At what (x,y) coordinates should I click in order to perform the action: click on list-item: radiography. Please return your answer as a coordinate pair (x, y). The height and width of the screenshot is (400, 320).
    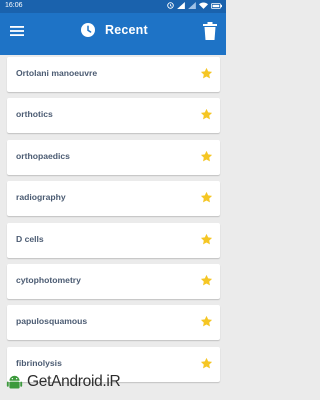
    Looking at the image, I should click on (113, 199).